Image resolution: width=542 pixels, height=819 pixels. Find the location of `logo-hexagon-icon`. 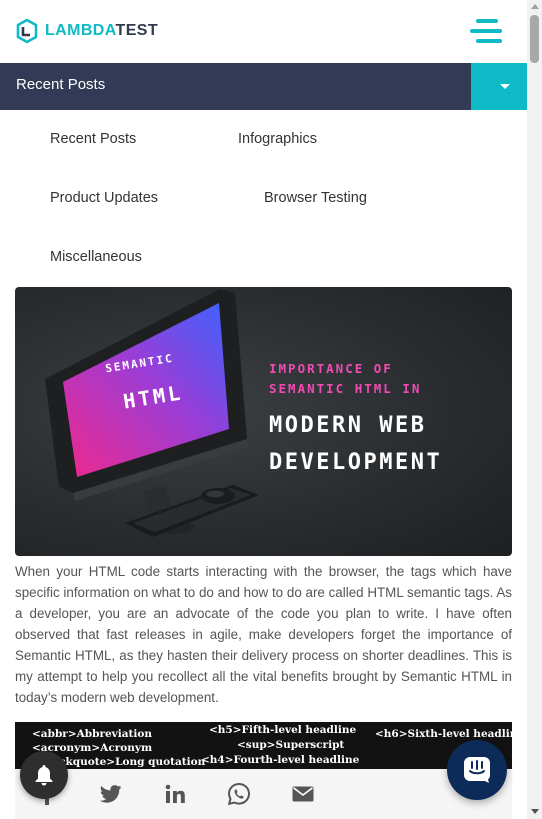

logo-hexagon-icon is located at coordinates (27, 30).